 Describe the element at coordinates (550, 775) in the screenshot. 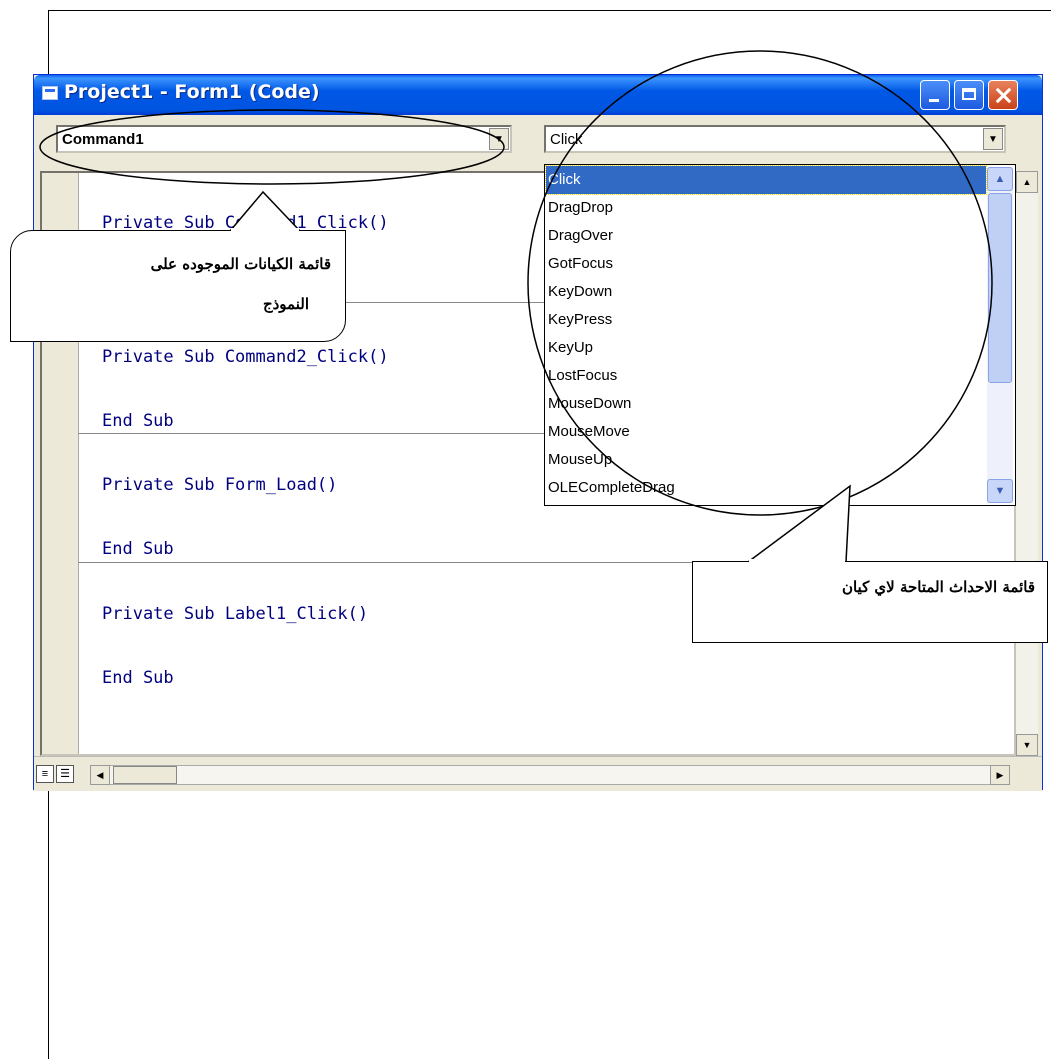

I see `horizontal-scrollbar: ◀ ▶` at that location.